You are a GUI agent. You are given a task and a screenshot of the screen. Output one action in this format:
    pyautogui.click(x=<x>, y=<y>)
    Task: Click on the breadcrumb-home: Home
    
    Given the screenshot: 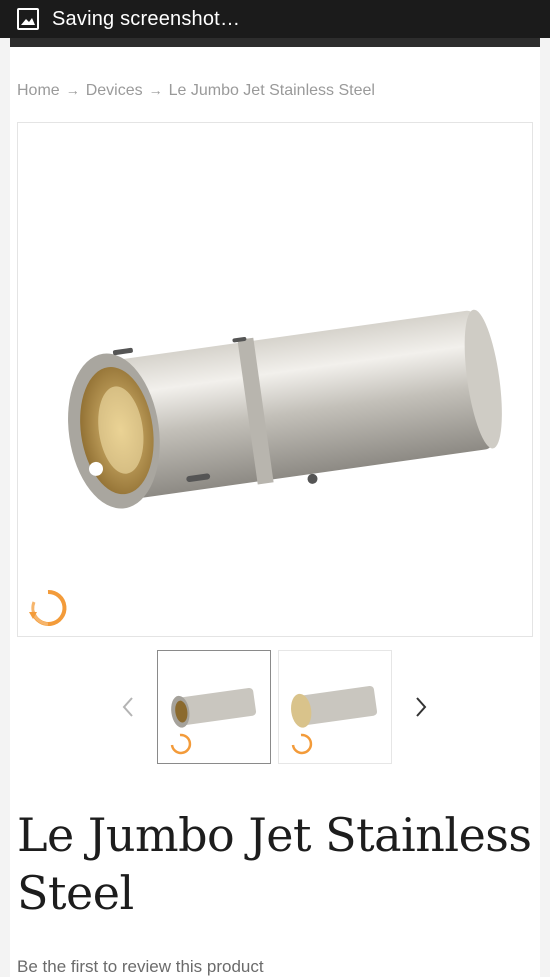 What is the action you would take?
    pyautogui.click(x=38, y=90)
    